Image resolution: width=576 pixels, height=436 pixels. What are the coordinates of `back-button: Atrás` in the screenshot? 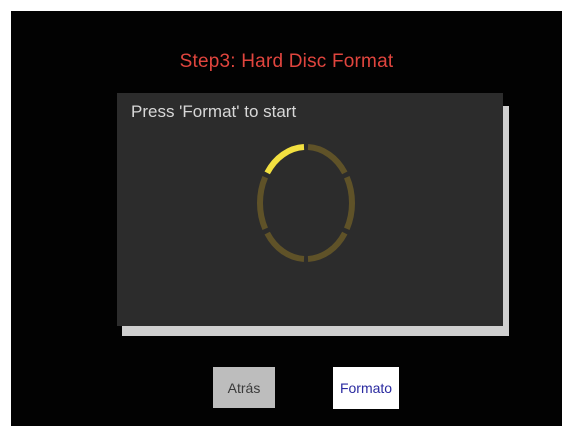 It's located at (244, 387).